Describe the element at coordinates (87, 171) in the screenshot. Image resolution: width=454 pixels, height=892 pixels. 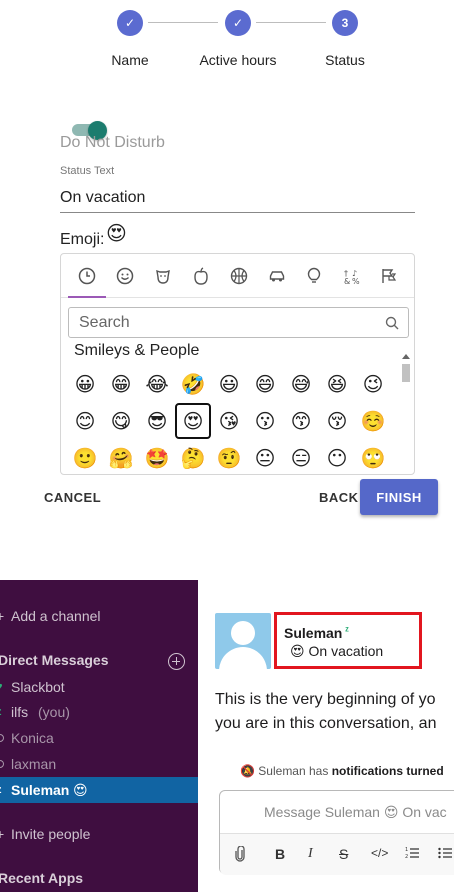
I see `status-text-caption: Status Text` at that location.